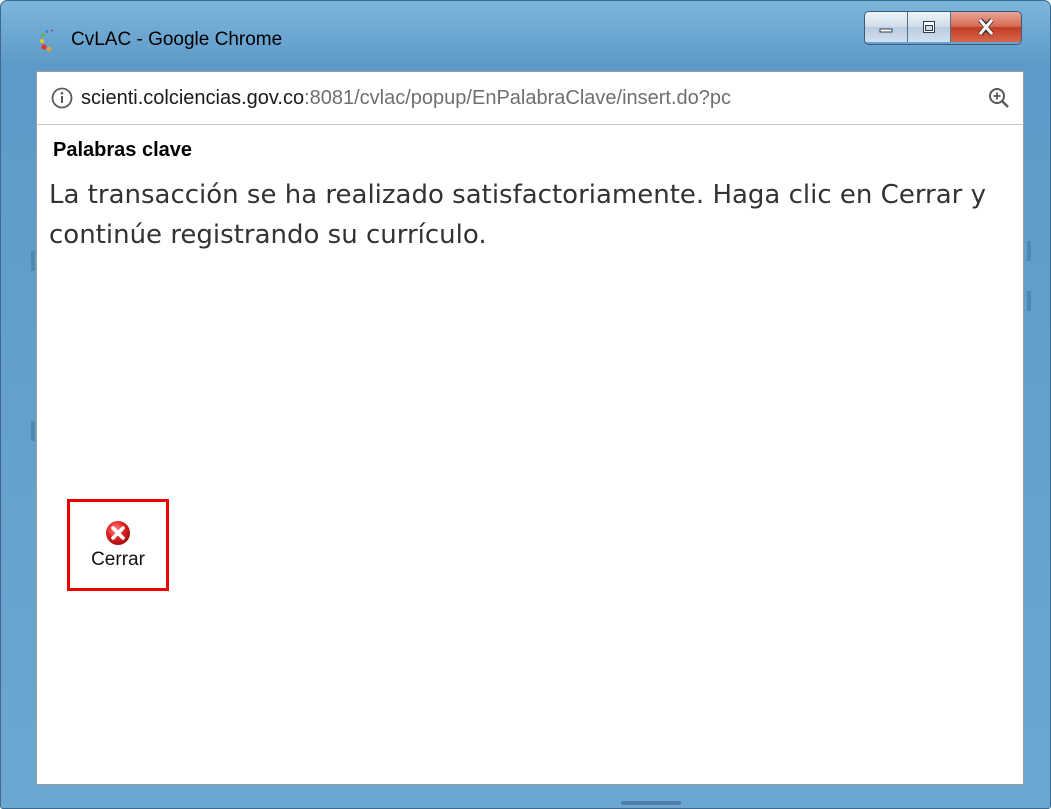  Describe the element at coordinates (122, 150) in the screenshot. I see `page-title: Palabras clave` at that location.